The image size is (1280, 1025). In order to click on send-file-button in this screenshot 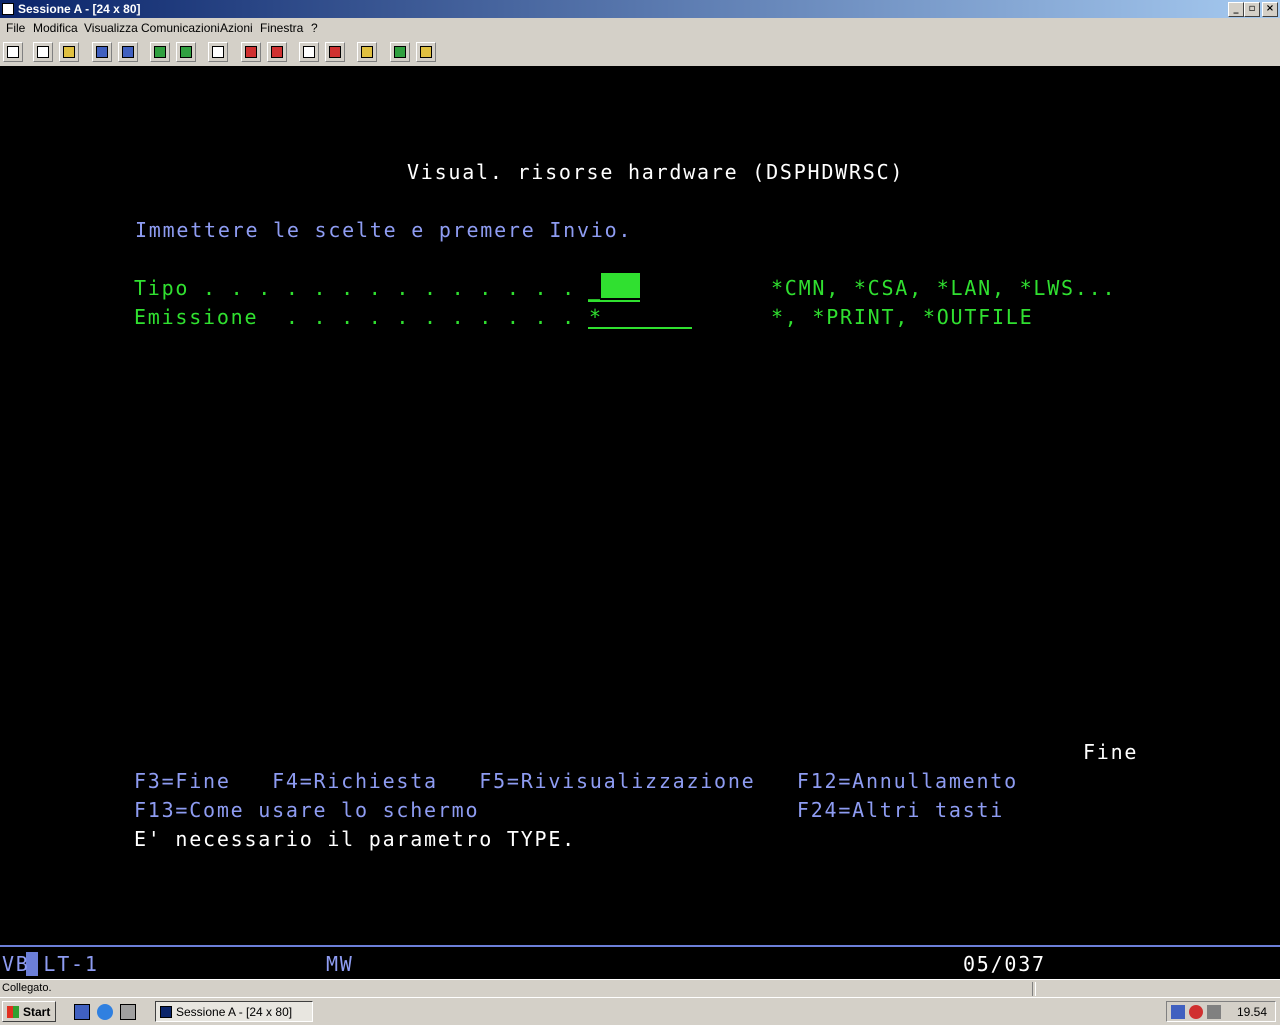, I will do `click(102, 52)`.